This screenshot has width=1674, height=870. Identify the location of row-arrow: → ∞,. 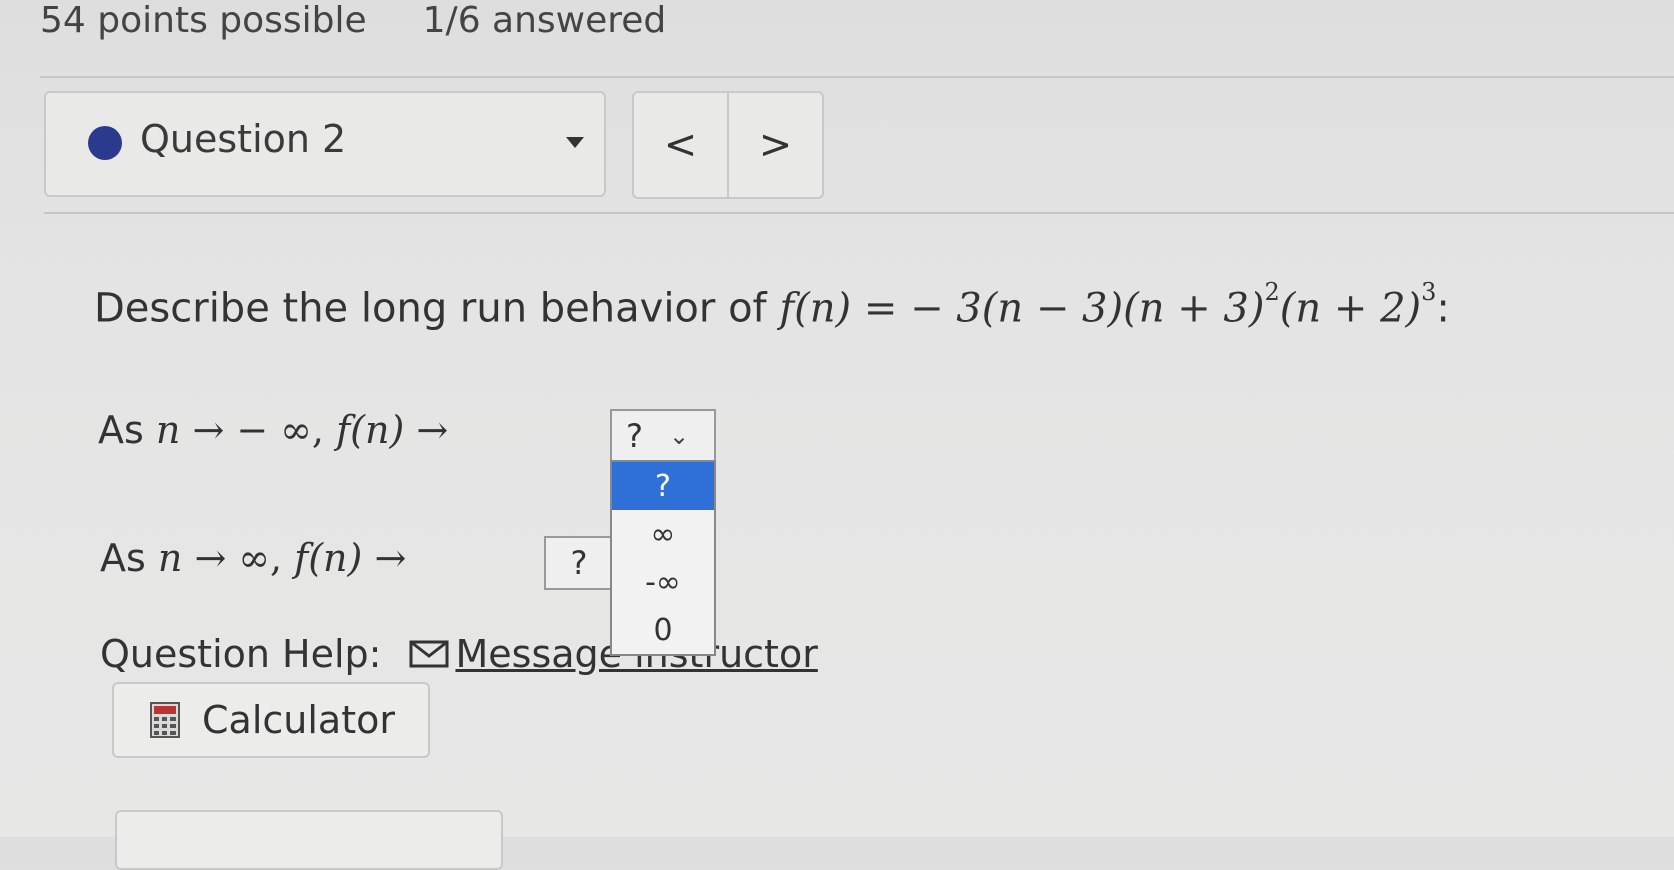
(238, 558).